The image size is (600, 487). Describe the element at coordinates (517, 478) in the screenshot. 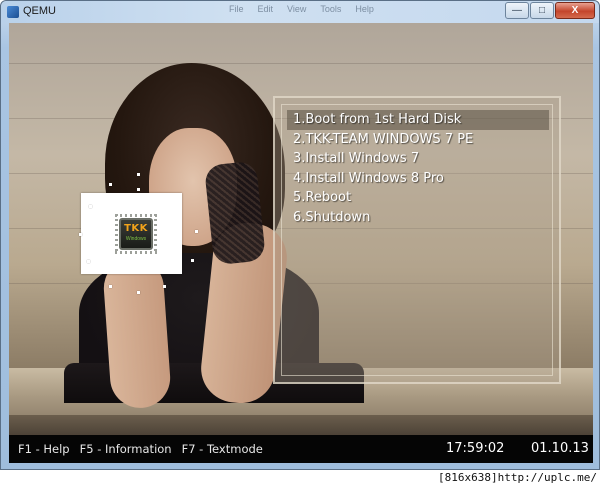

I see `watermark: [816x638]http://uplc.me/` at that location.